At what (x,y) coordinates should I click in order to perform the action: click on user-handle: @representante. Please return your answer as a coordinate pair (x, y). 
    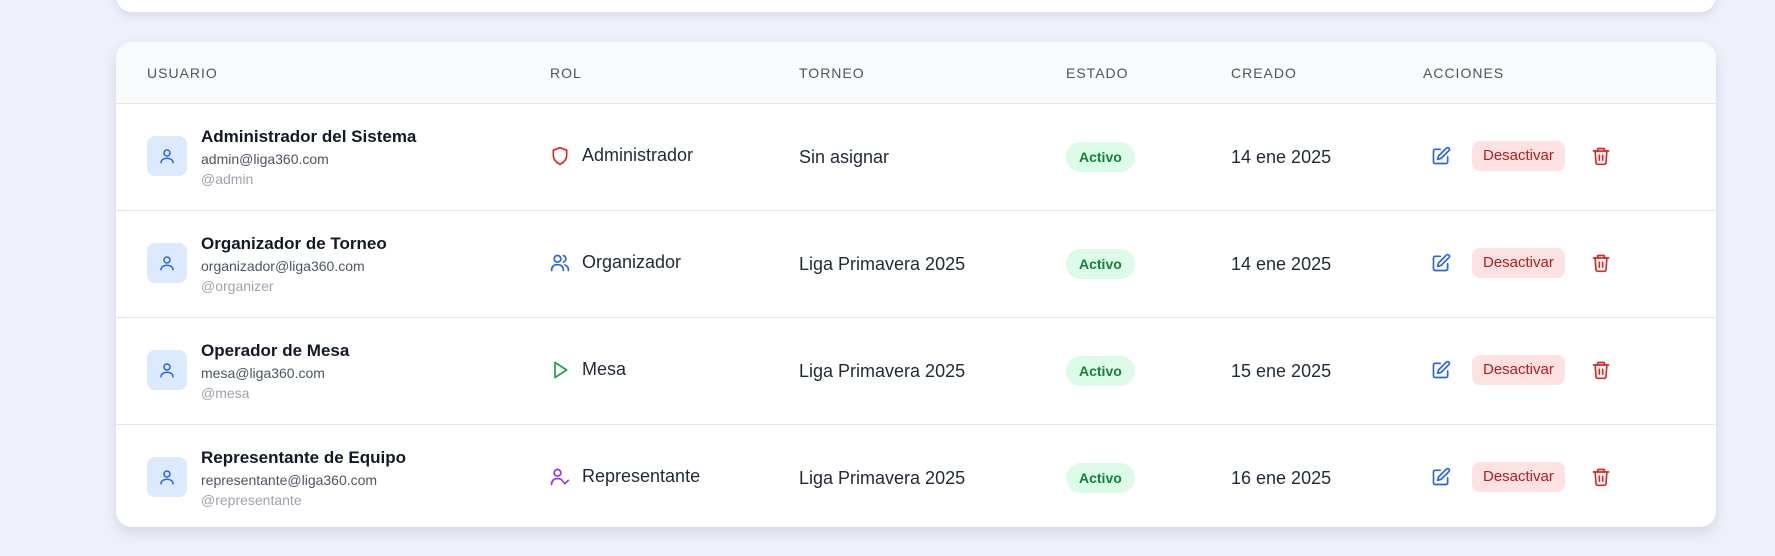
    Looking at the image, I should click on (251, 500).